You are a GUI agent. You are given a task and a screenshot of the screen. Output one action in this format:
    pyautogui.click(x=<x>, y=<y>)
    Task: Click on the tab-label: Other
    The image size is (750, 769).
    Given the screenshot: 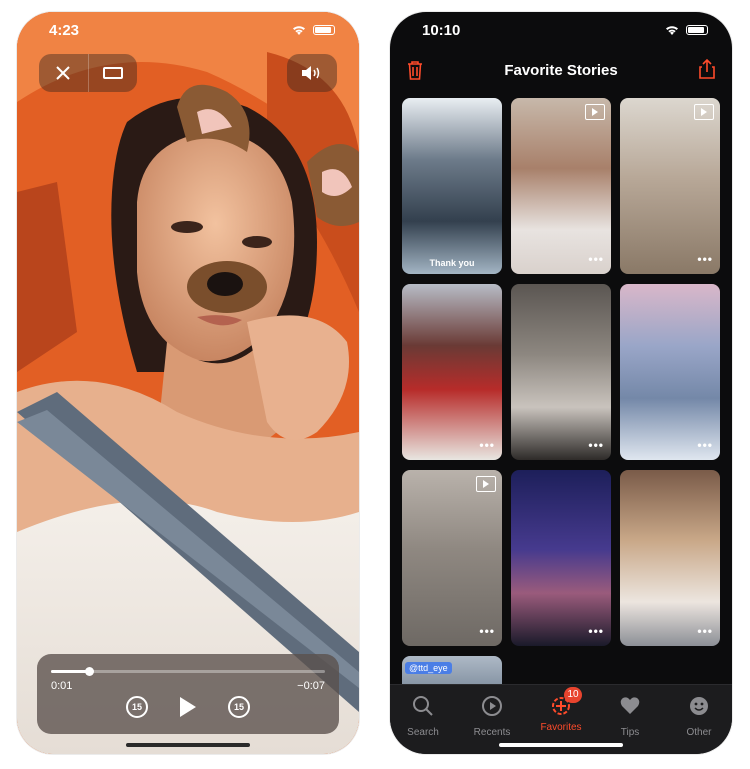 What is the action you would take?
    pyautogui.click(x=699, y=732)
    